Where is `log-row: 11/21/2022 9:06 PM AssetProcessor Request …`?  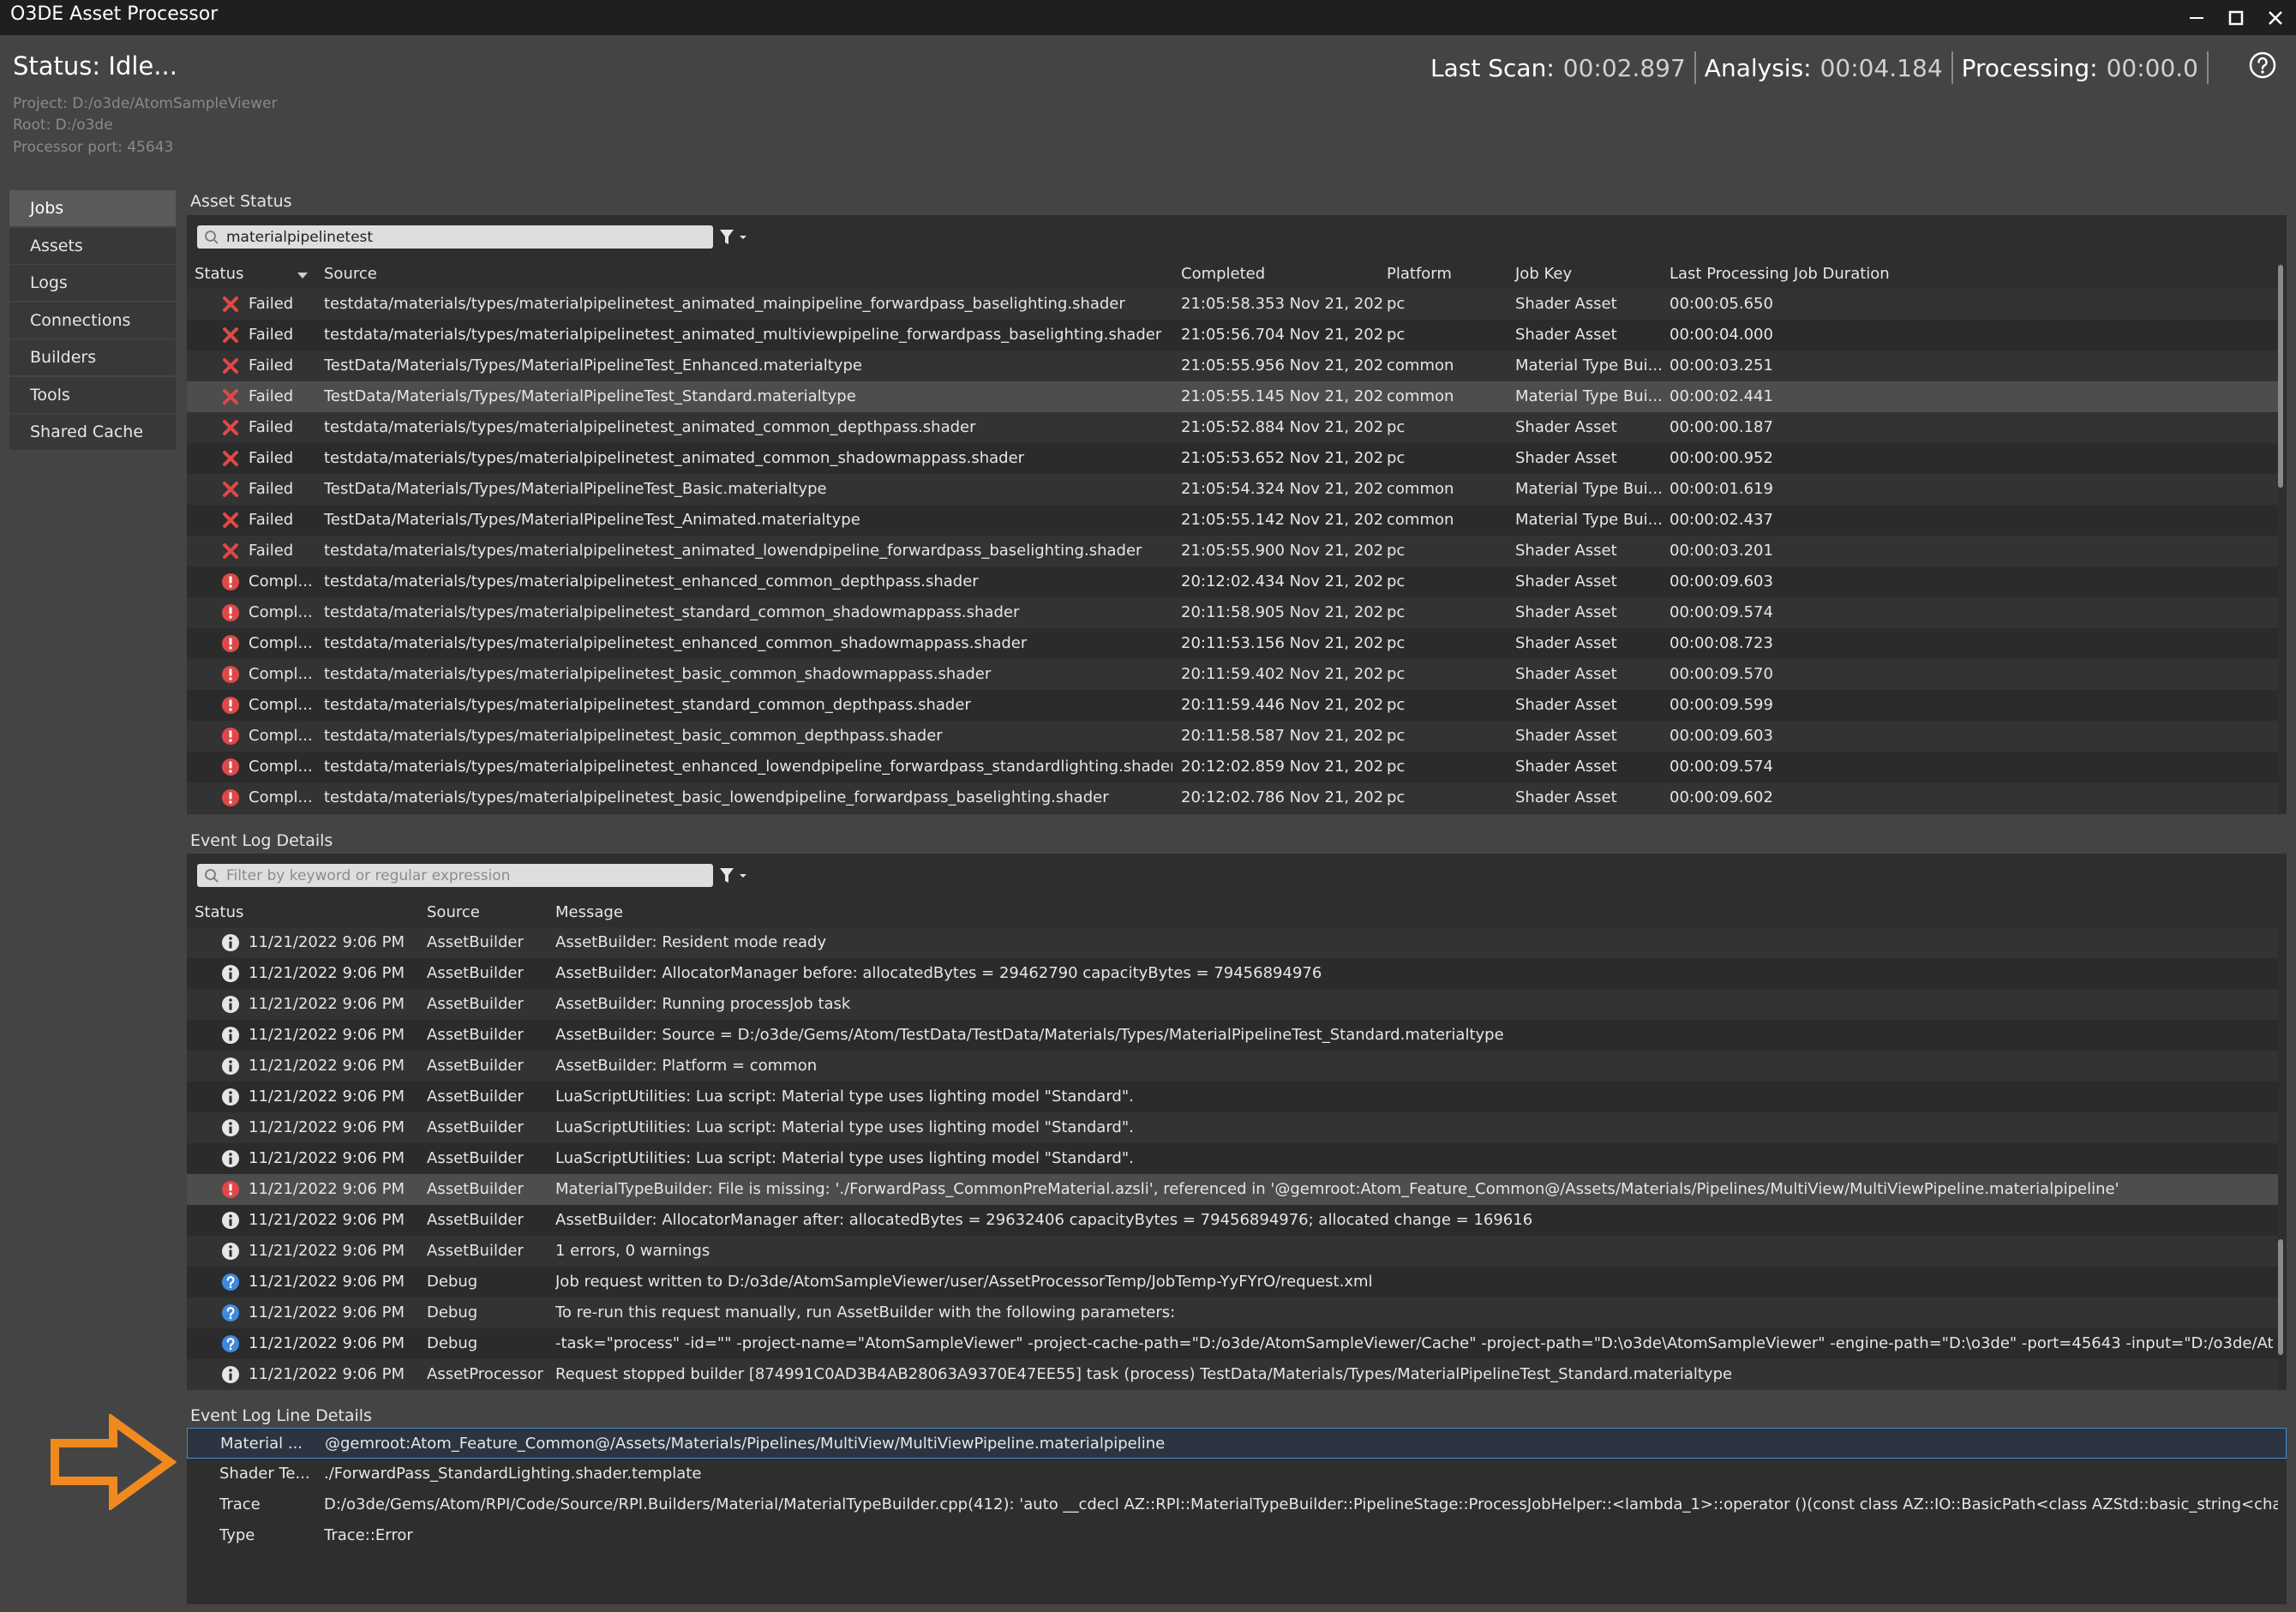
log-row: 11/21/2022 9:06 PM AssetProcessor Request … is located at coordinates (1232, 1374).